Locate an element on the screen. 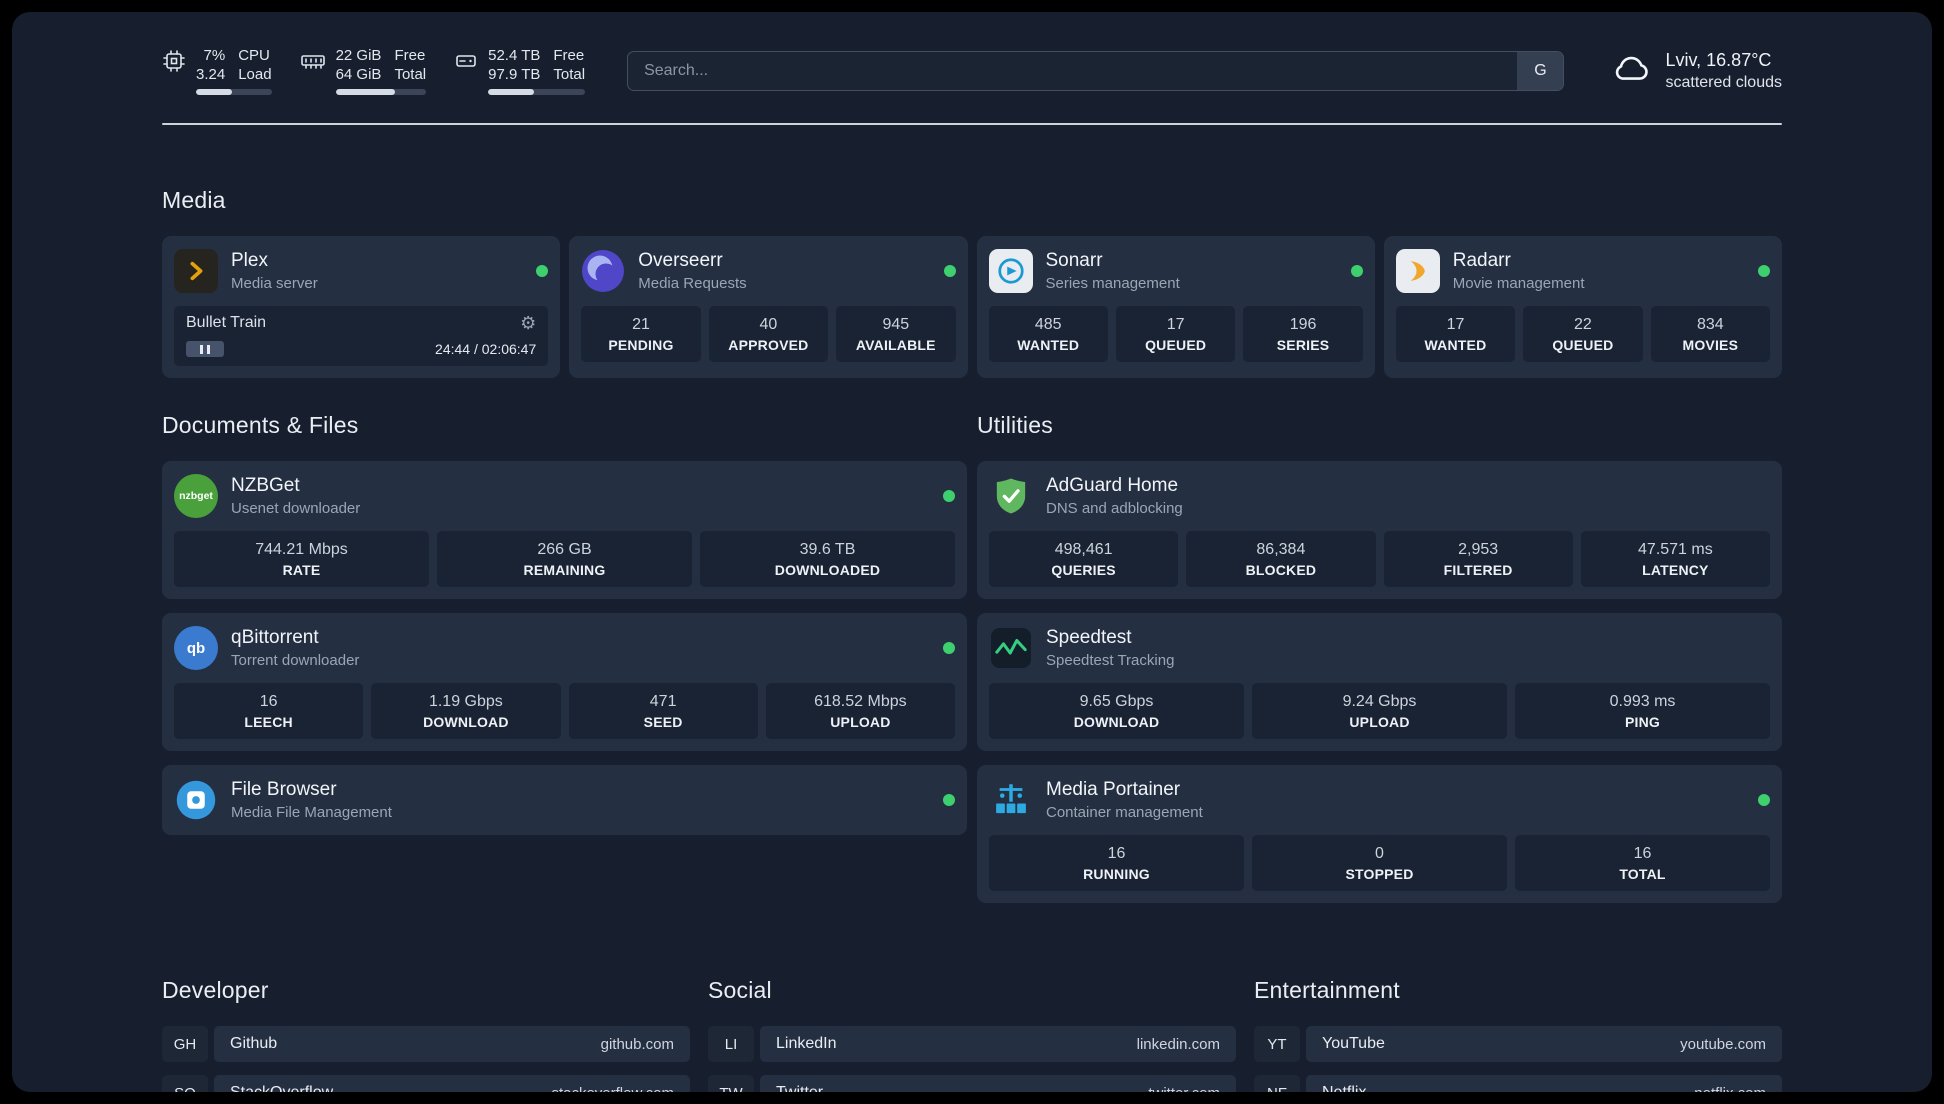 This screenshot has height=1104, width=1944. card-header: File Browser Media File Management is located at coordinates (564, 800).